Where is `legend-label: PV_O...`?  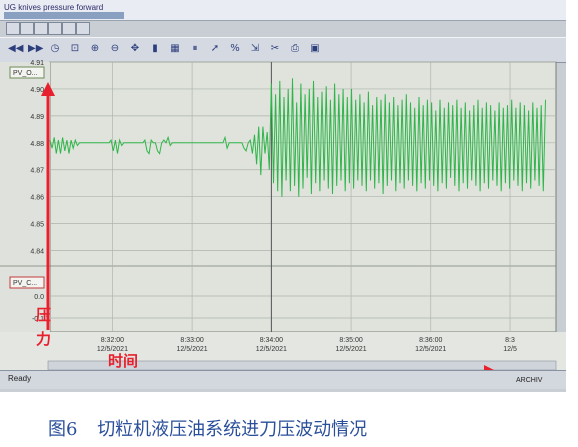
legend-label: PV_O... is located at coordinates (25, 73).